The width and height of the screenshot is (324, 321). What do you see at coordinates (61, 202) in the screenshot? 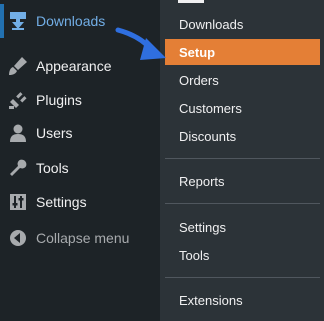
I see `sidebar-item-label: Settings` at bounding box center [61, 202].